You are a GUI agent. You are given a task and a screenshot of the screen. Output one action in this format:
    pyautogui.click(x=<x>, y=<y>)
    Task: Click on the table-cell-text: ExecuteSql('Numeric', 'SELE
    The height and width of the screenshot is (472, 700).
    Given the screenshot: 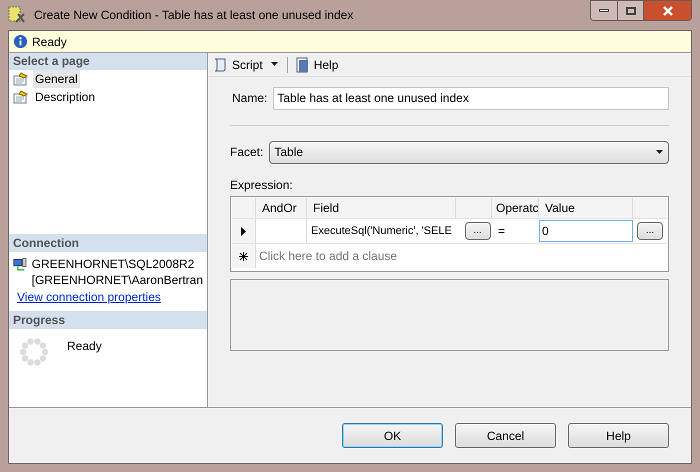 What is the action you would take?
    pyautogui.click(x=381, y=231)
    